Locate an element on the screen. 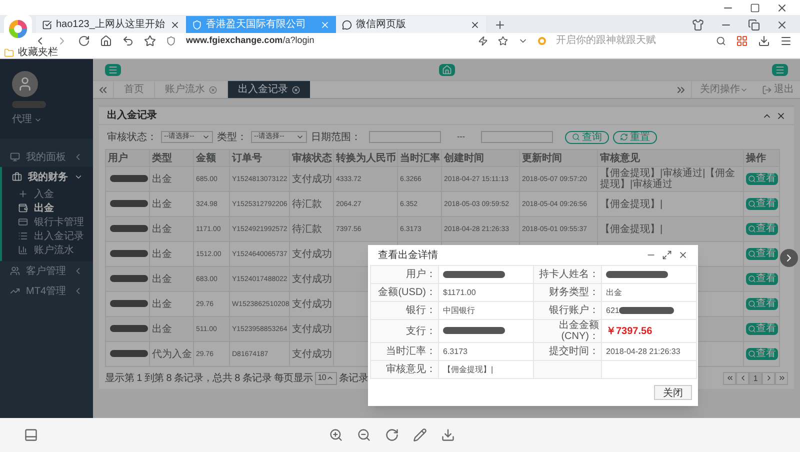  field-value: 6.3173 is located at coordinates (455, 351).